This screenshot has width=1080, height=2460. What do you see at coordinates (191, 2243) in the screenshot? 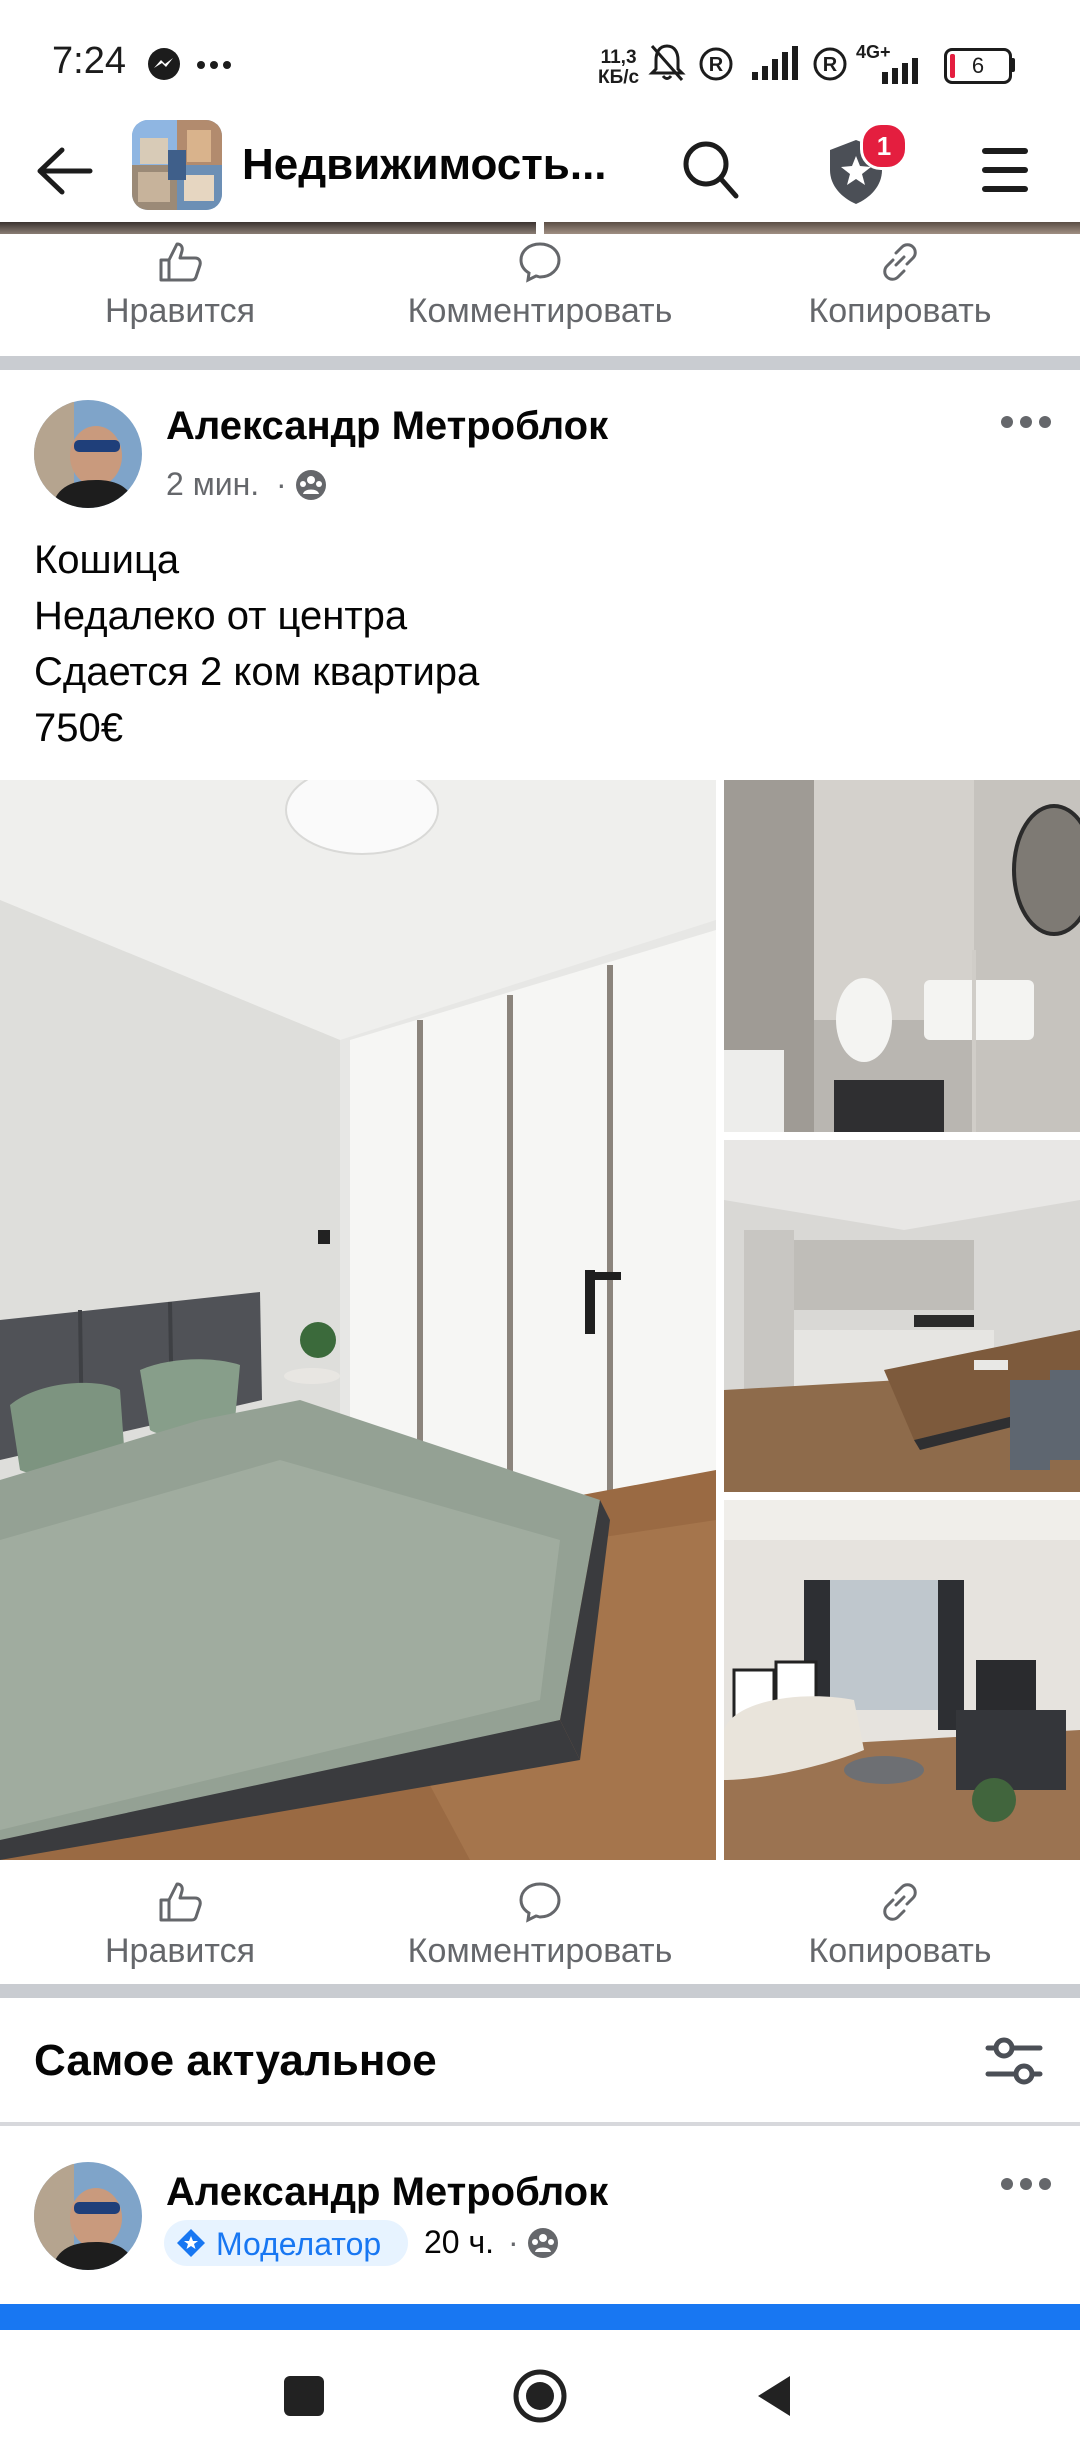
I see `moderator-icon` at bounding box center [191, 2243].